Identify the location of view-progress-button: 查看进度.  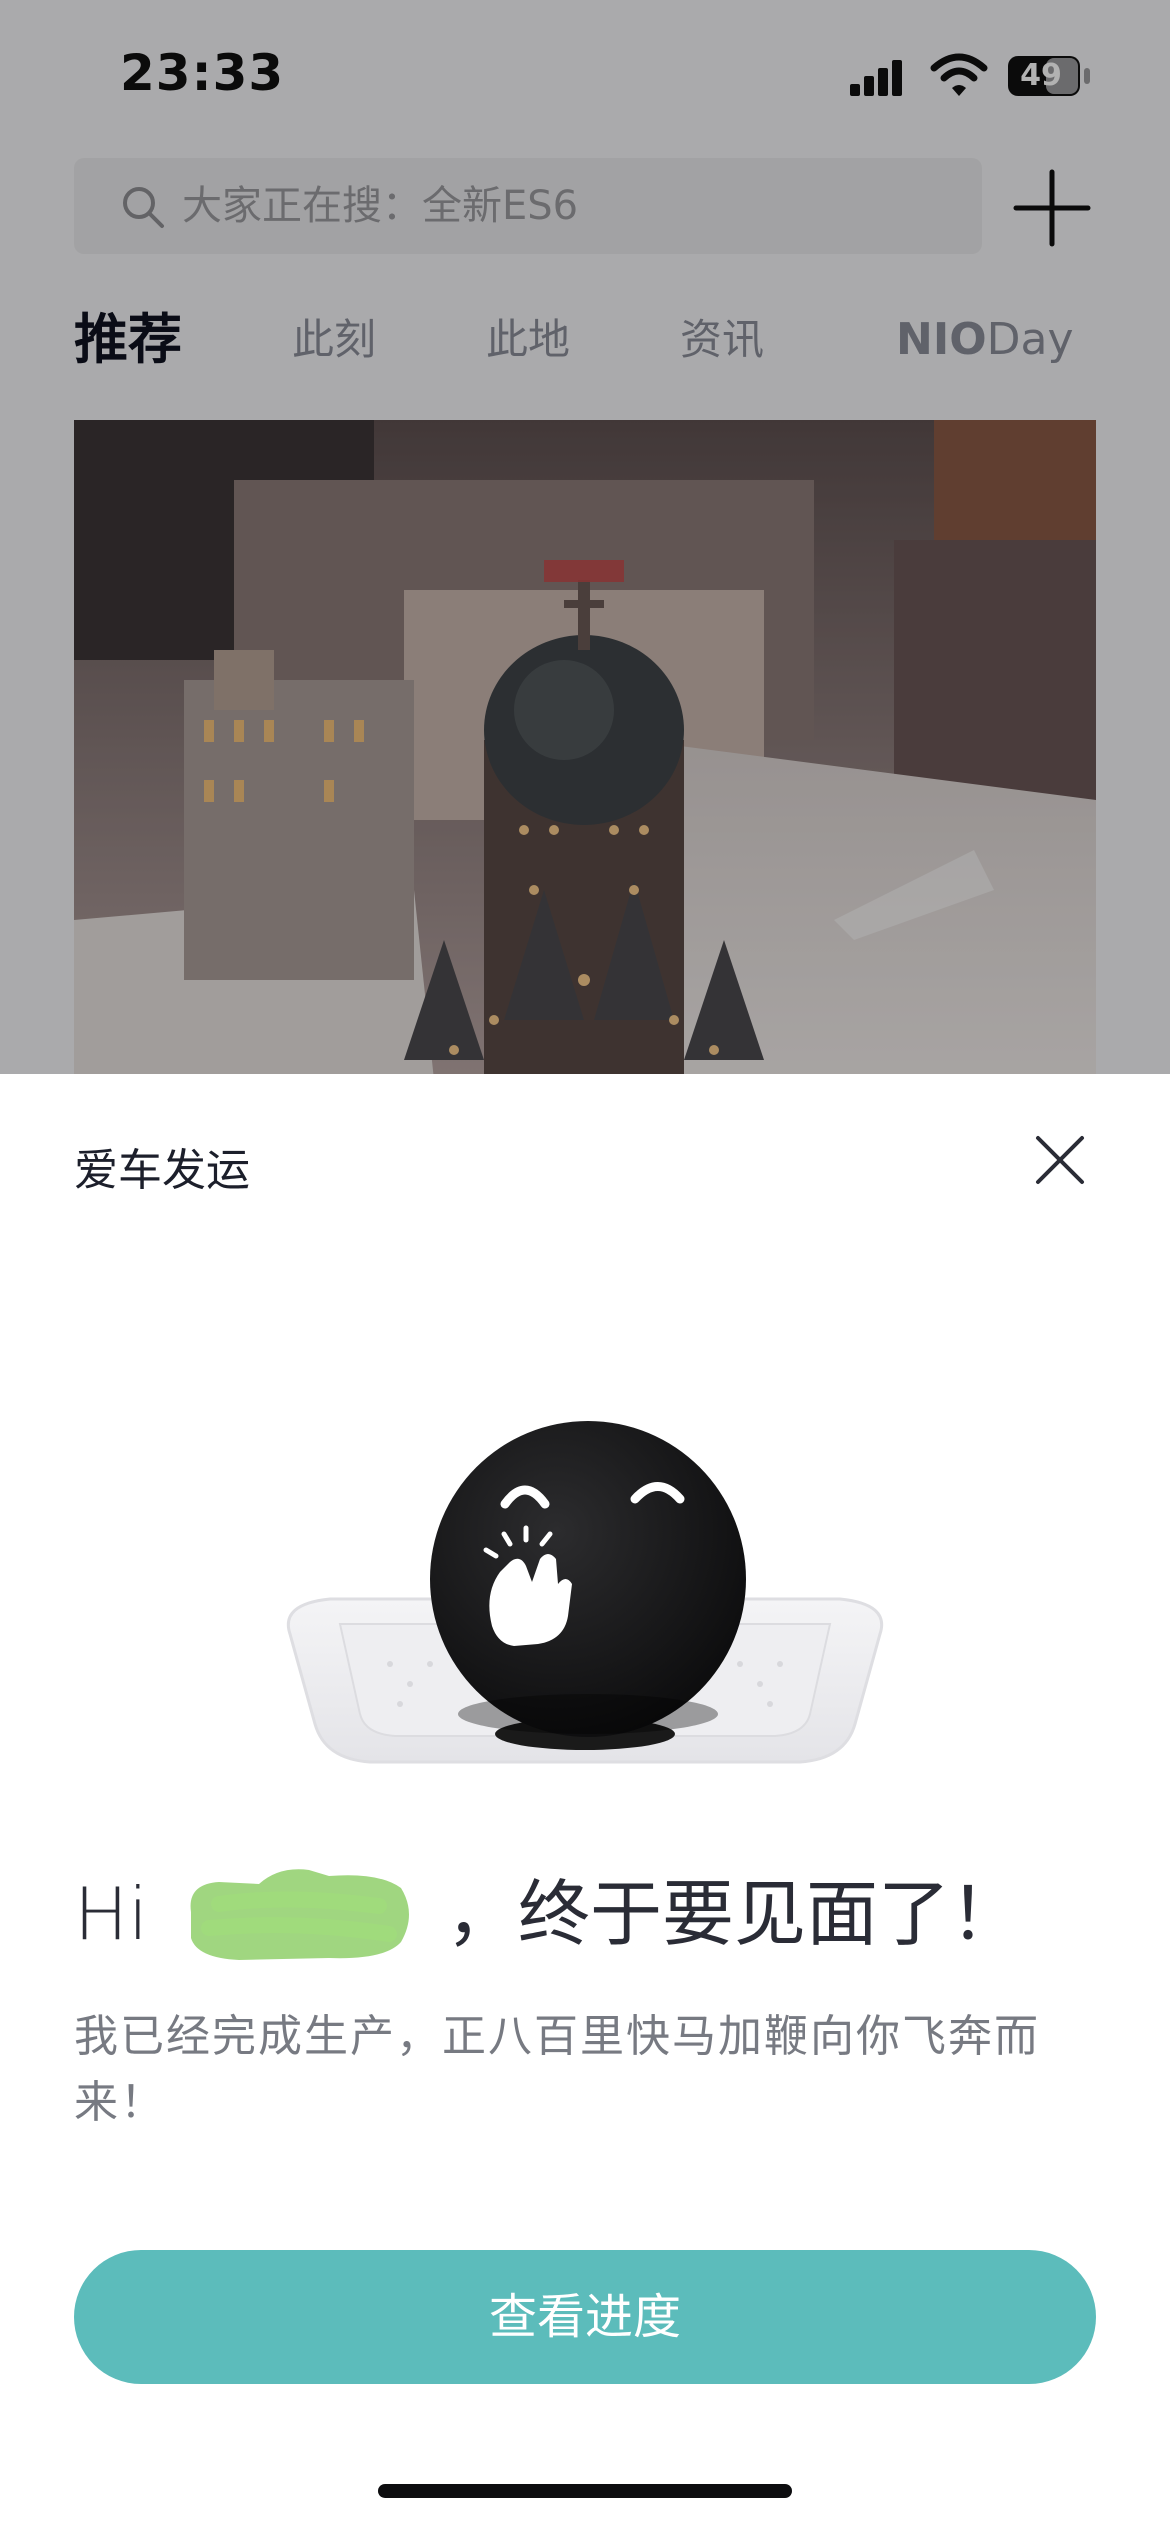
(585, 2317).